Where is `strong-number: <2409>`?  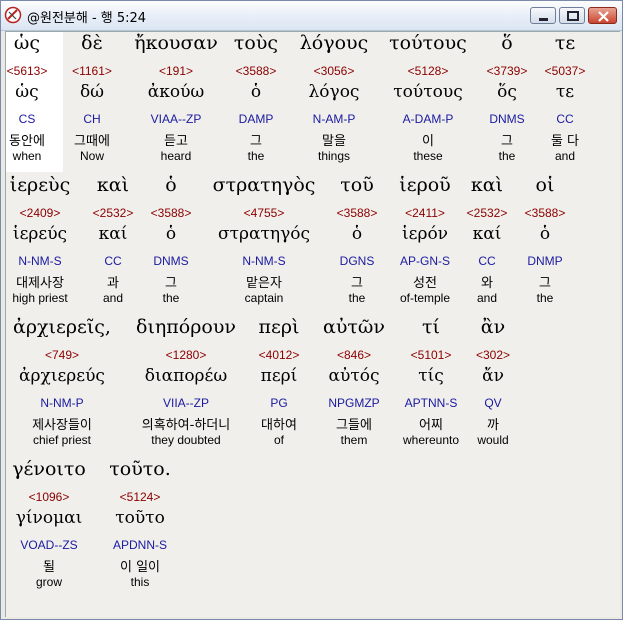 strong-number: <2409> is located at coordinates (40, 213).